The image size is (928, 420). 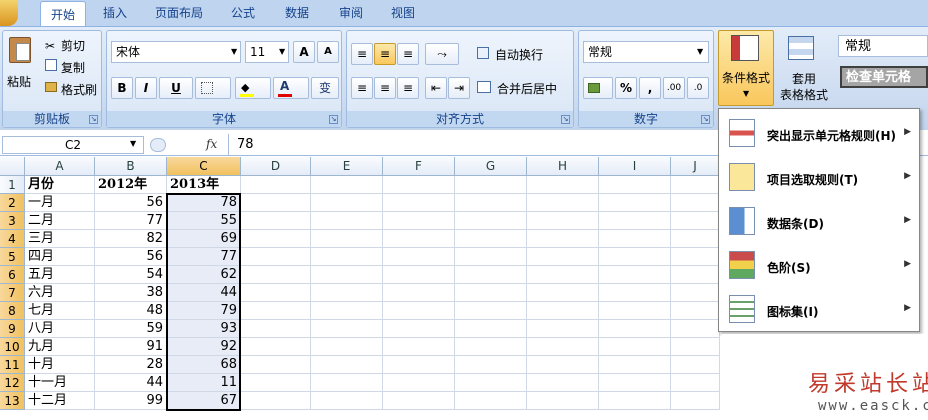 What do you see at coordinates (12, 221) in the screenshot?
I see `row-header-3: 3` at bounding box center [12, 221].